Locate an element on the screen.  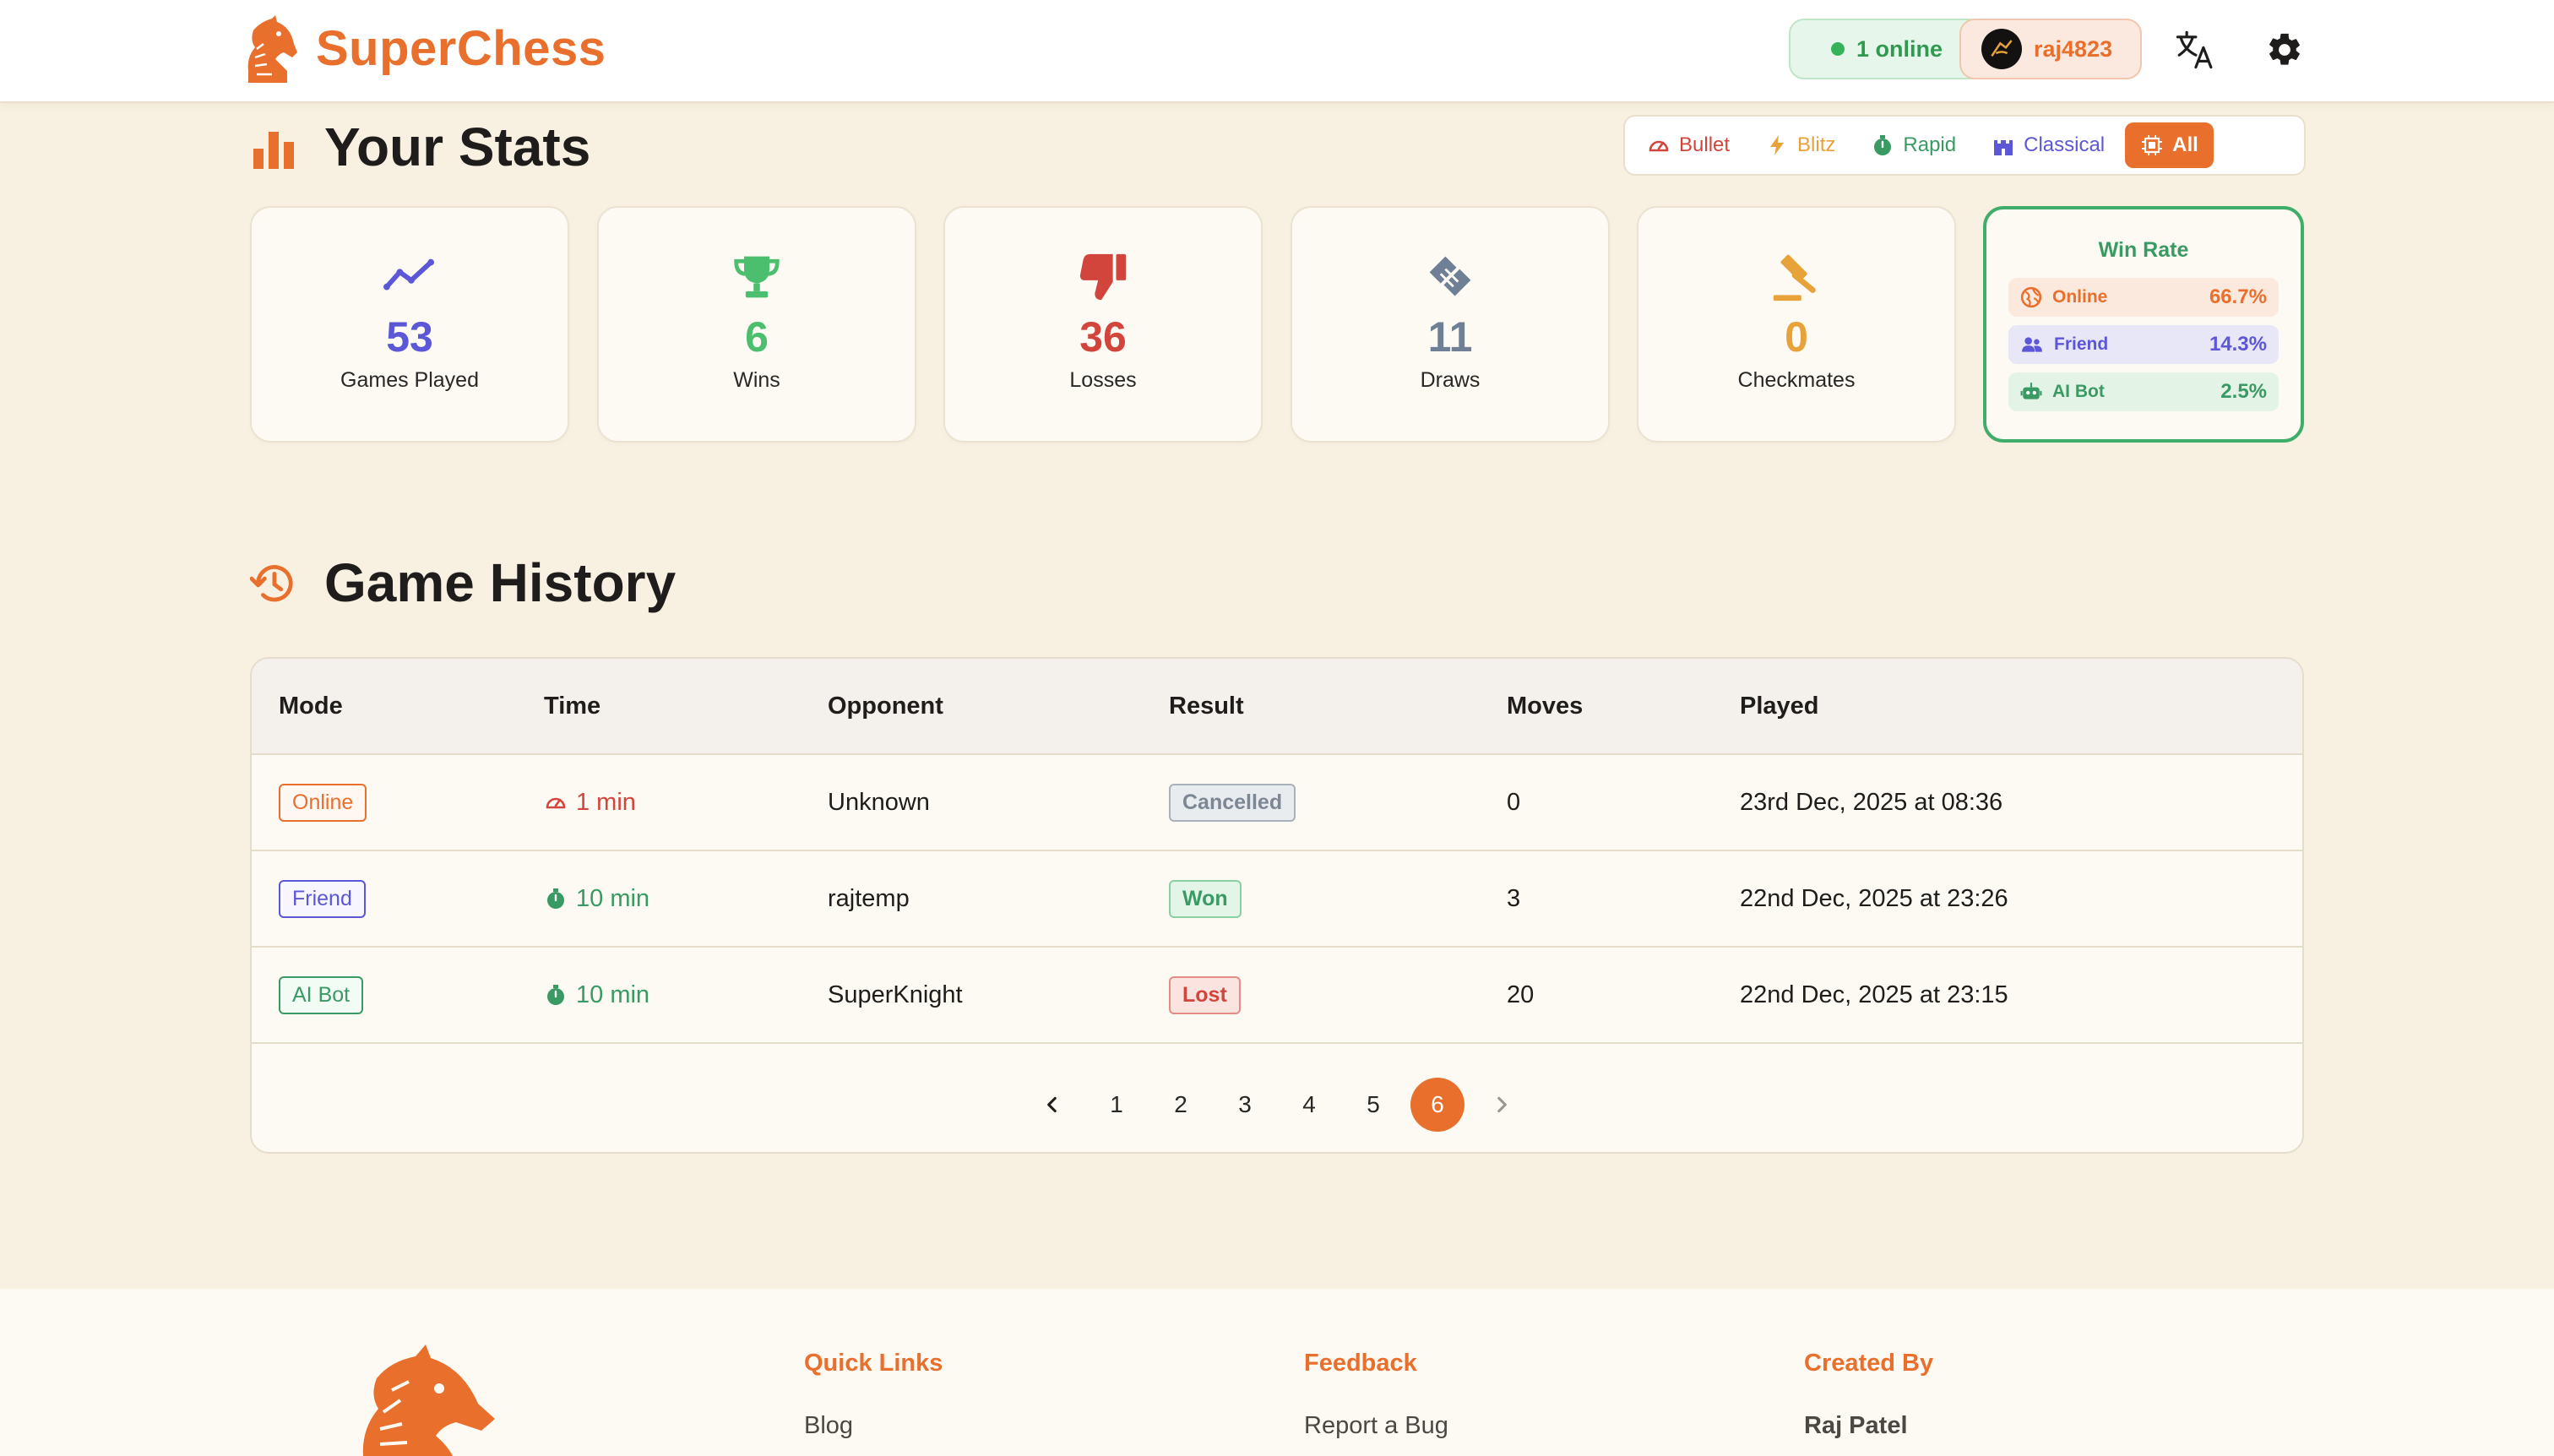
stat-card-draws: 11 Draws is located at coordinates (1450, 324).